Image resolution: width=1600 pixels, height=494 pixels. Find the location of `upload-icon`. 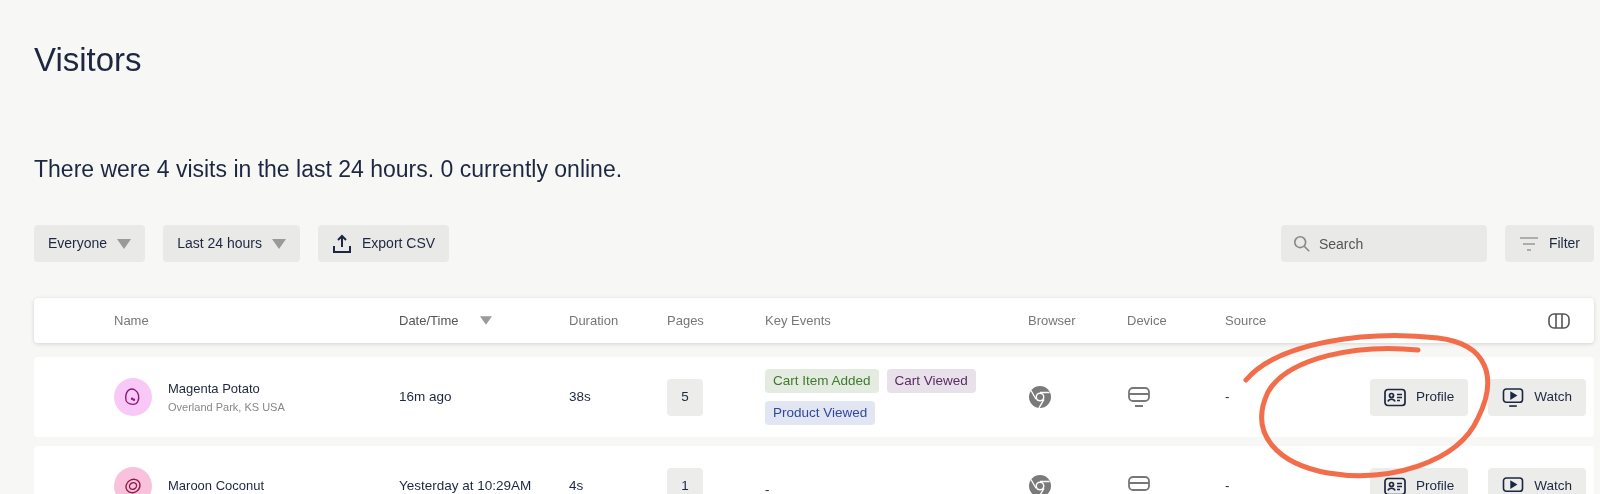

upload-icon is located at coordinates (342, 243).